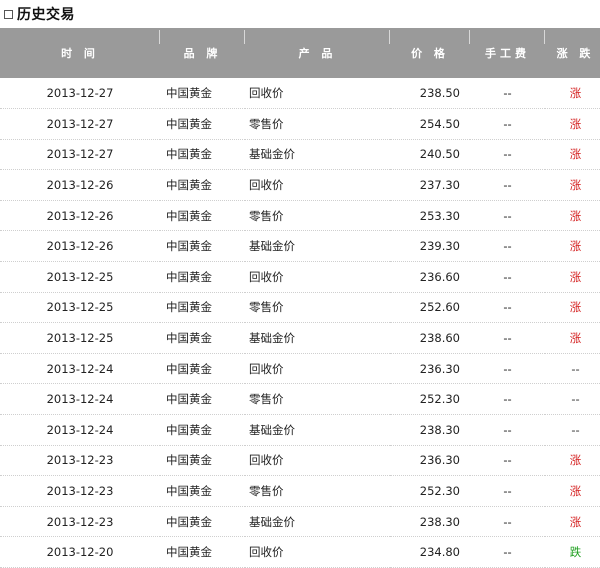 The height and width of the screenshot is (568, 600). What do you see at coordinates (300, 154) in the screenshot?
I see `table-row: 2013-12-27 中国黄金 基础金价 240.50 -- 涨` at bounding box center [300, 154].